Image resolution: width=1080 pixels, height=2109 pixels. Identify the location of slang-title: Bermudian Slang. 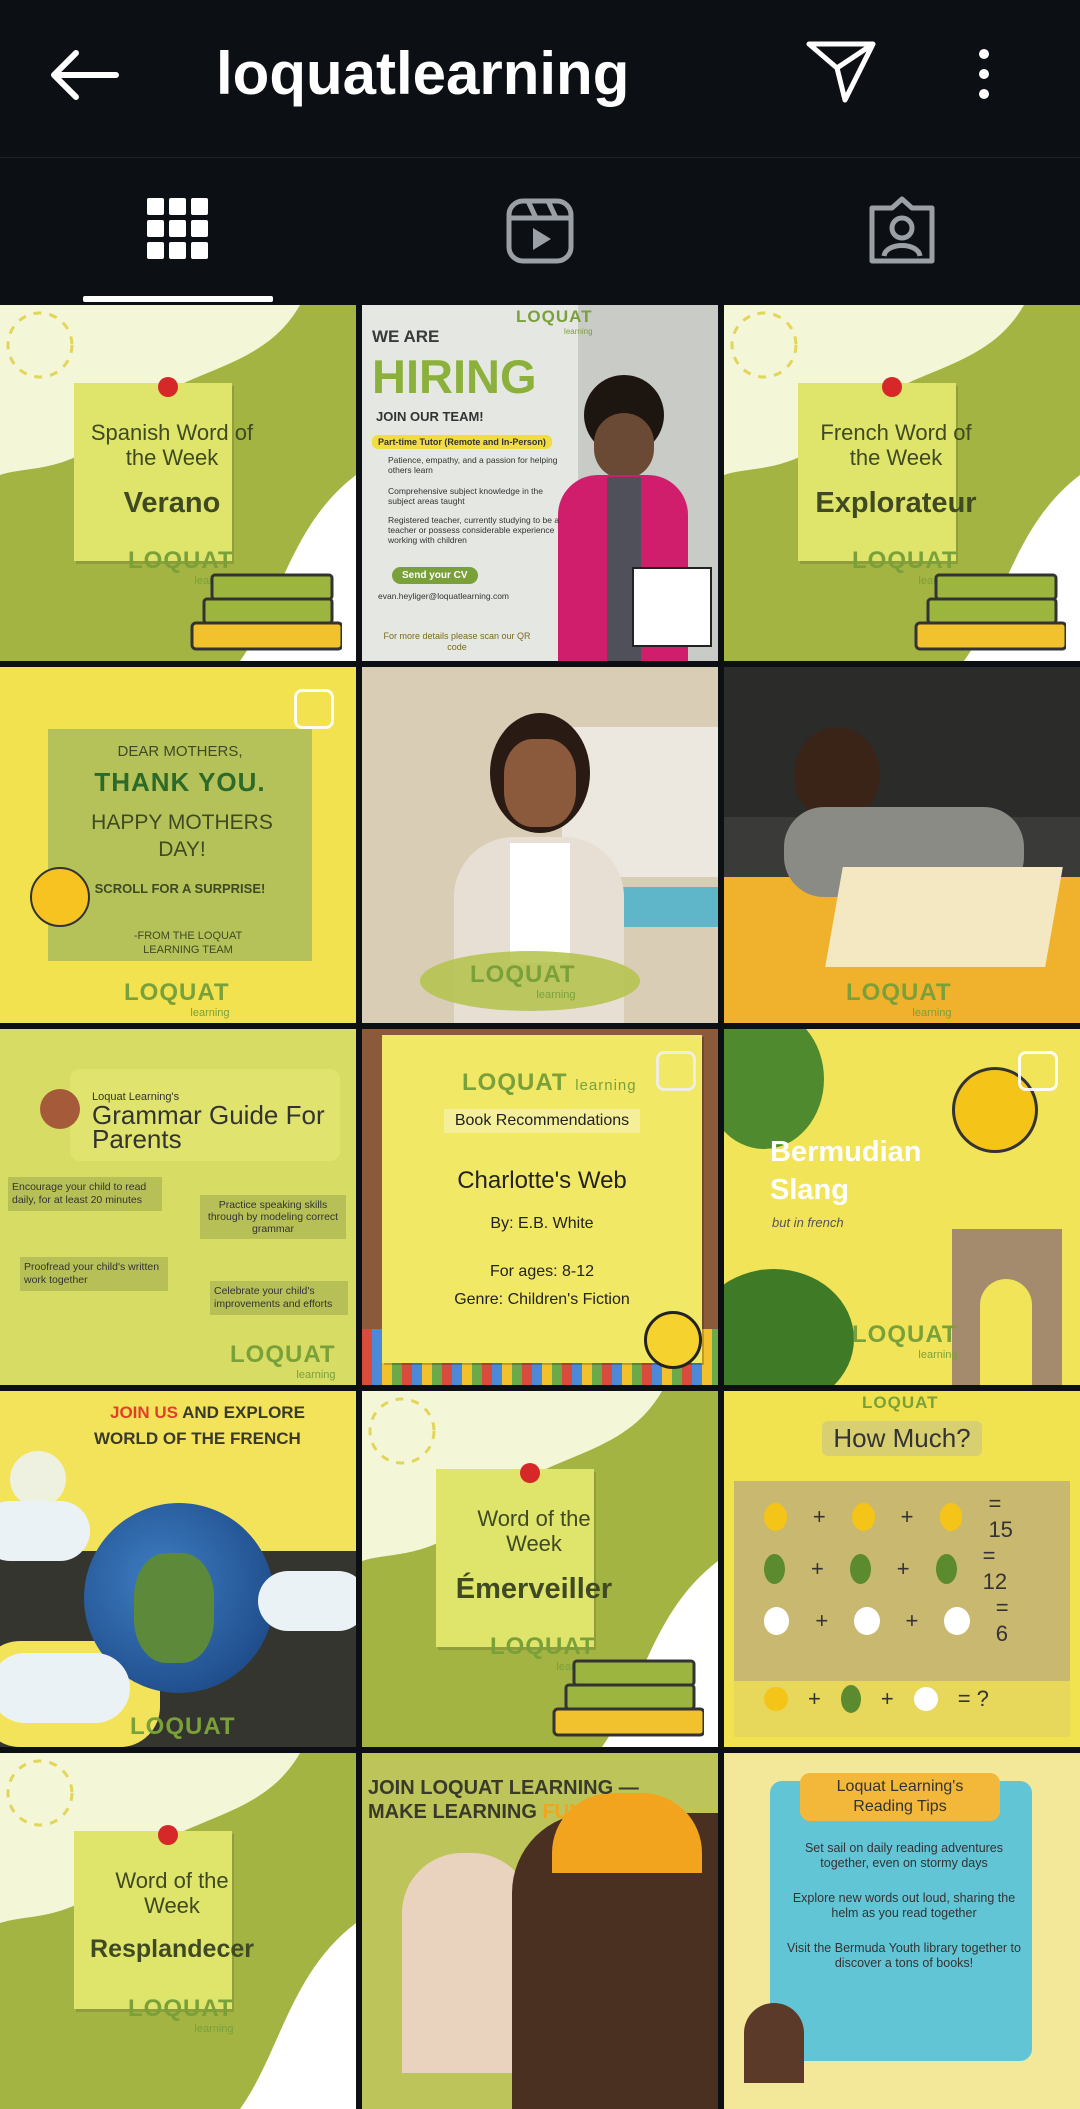
(846, 1171).